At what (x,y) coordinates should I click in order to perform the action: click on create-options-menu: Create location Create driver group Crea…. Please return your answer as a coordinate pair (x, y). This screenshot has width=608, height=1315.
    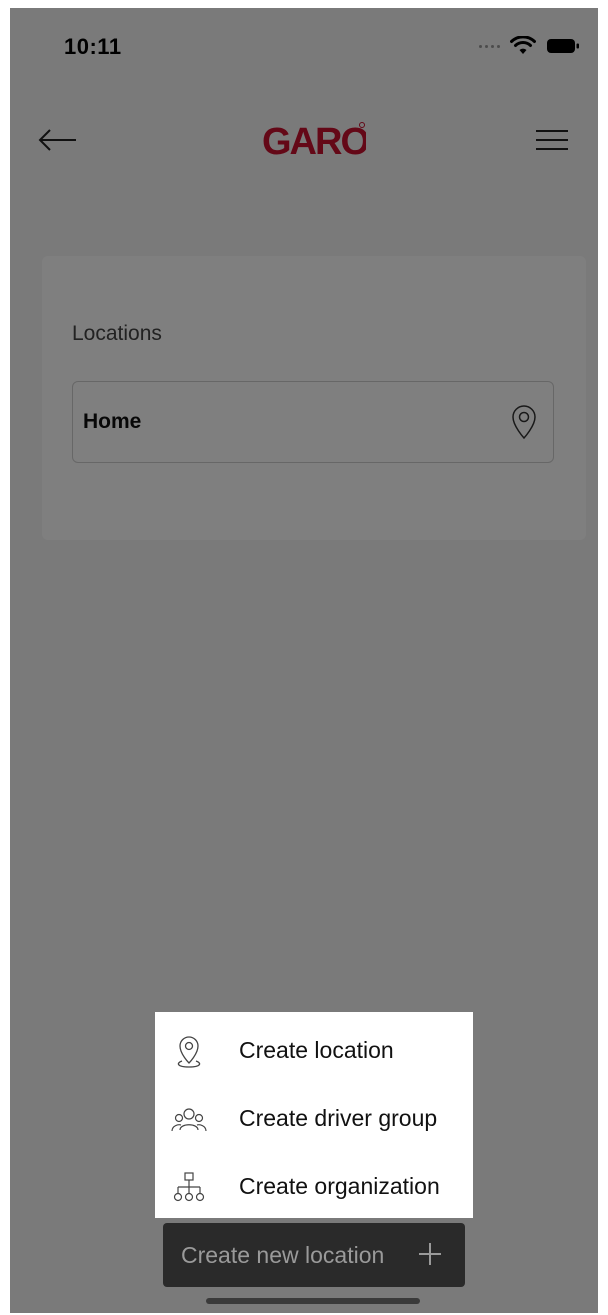
    Looking at the image, I should click on (314, 1115).